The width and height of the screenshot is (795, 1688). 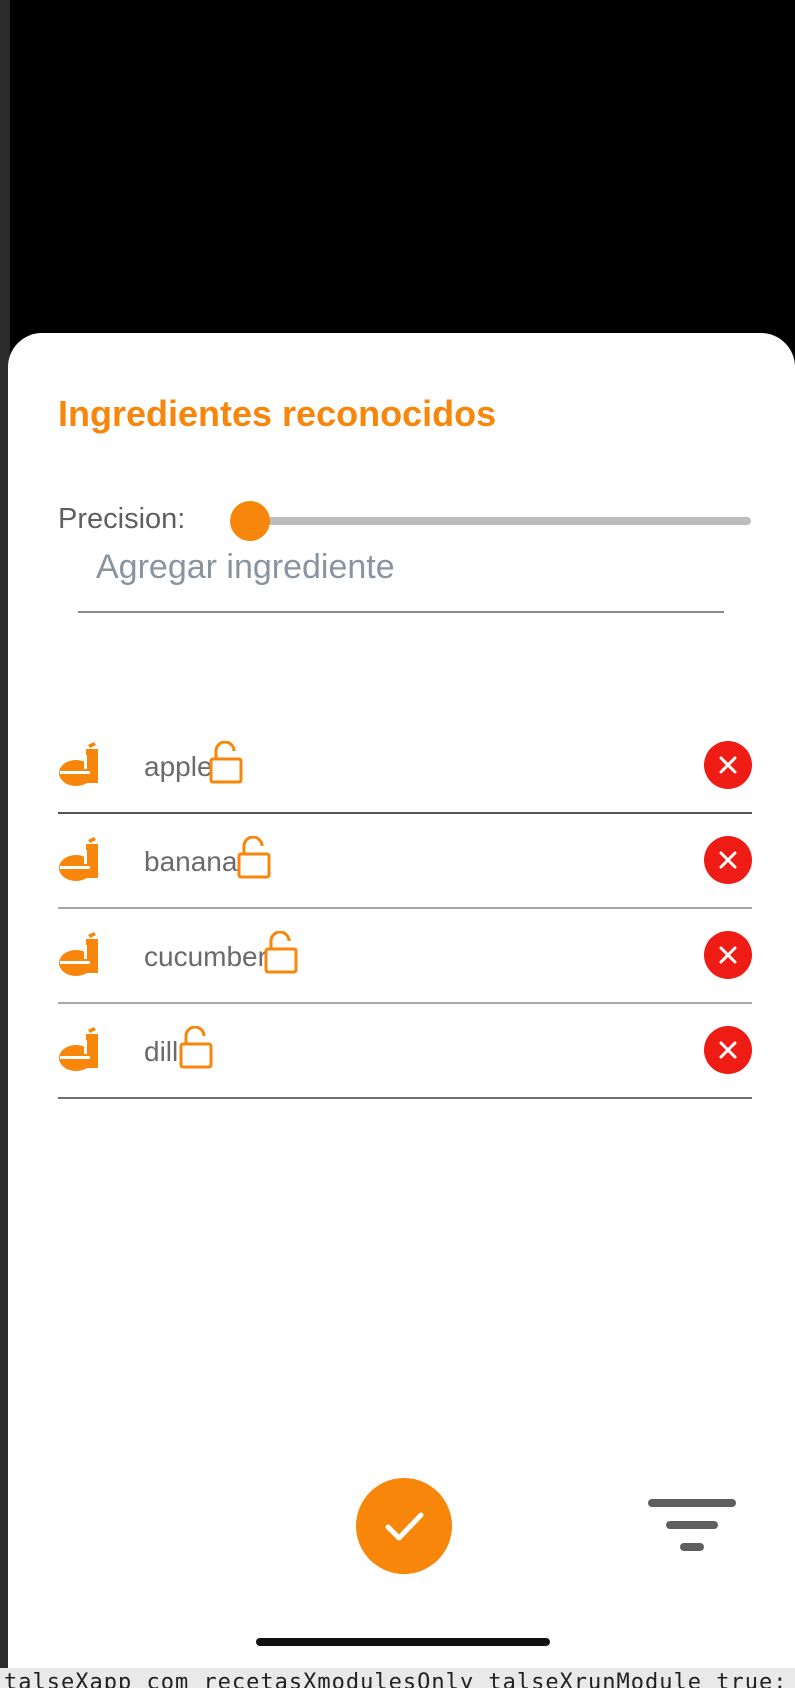 I want to click on sheet-title: Ingredientes reconocidos, so click(x=277, y=413).